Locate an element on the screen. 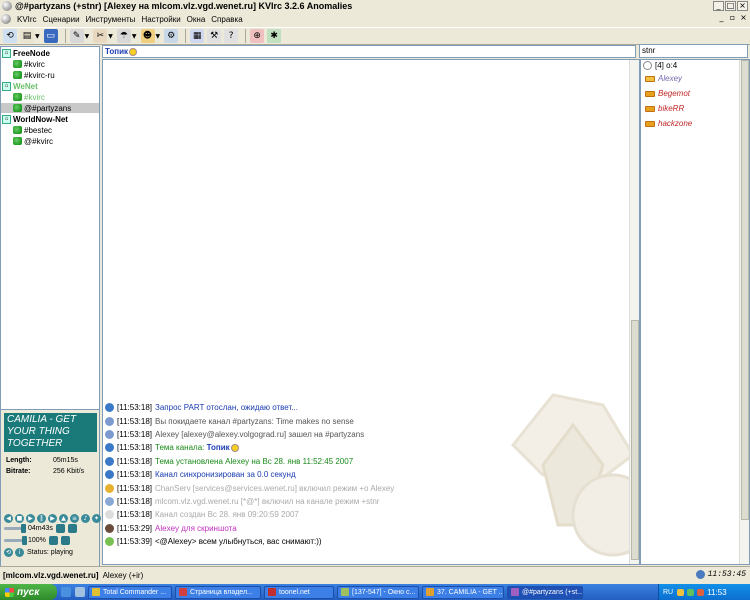 The image size is (750, 600). clock-value: 11:53:45 is located at coordinates (726, 574).